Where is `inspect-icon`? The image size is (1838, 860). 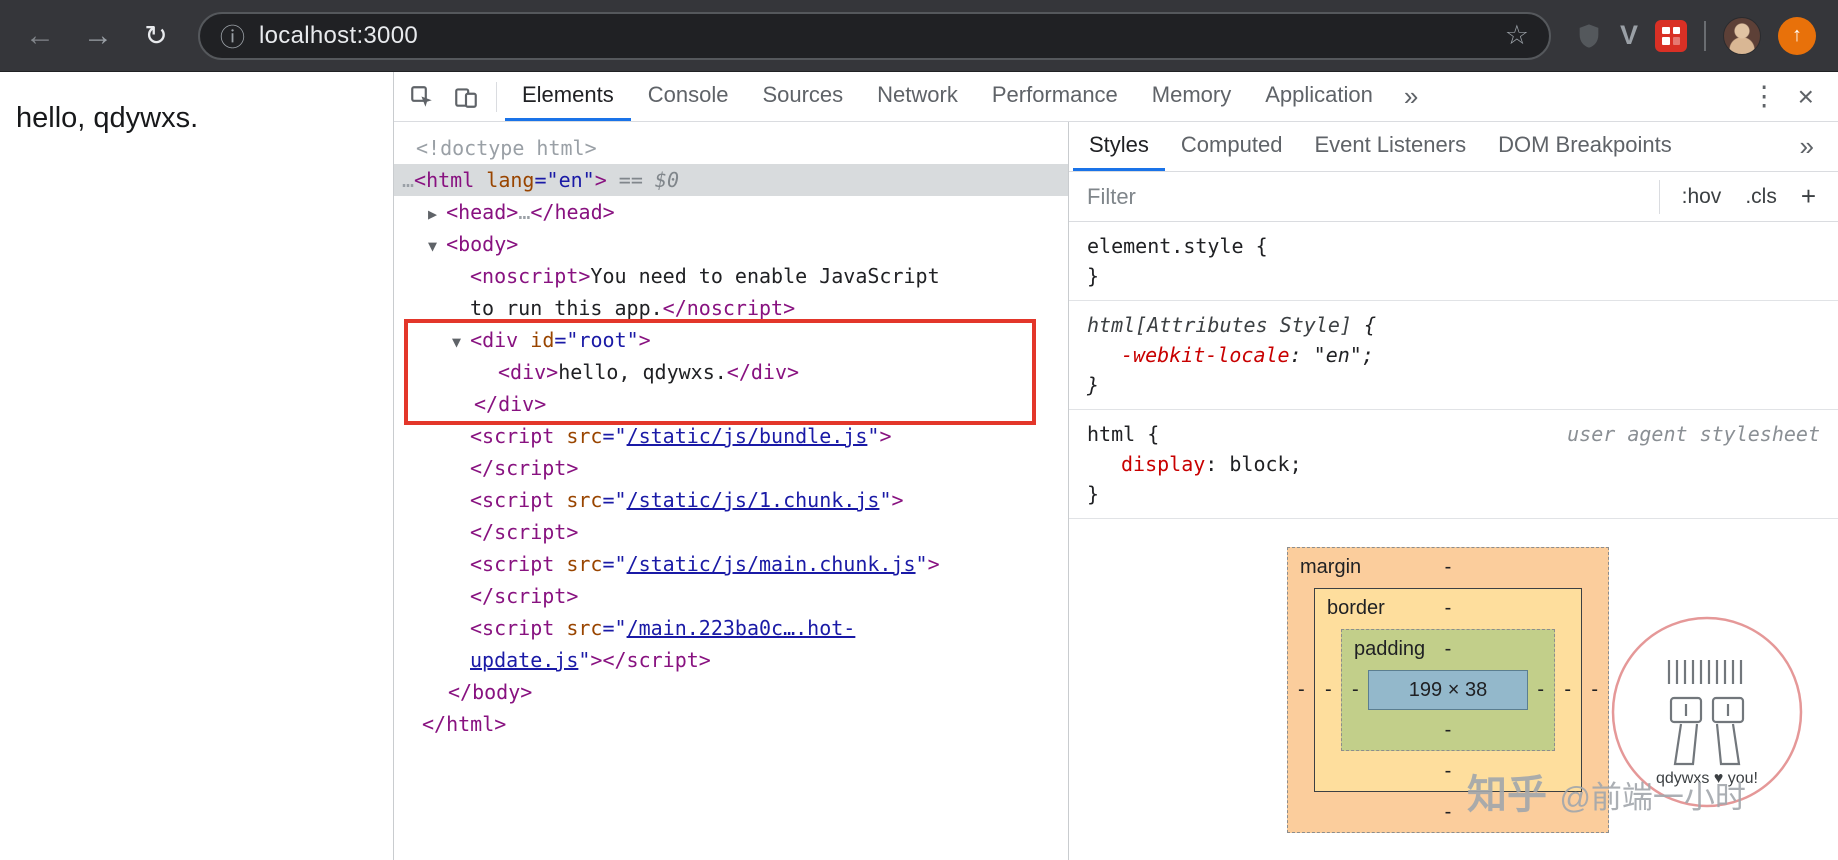 inspect-icon is located at coordinates (422, 97).